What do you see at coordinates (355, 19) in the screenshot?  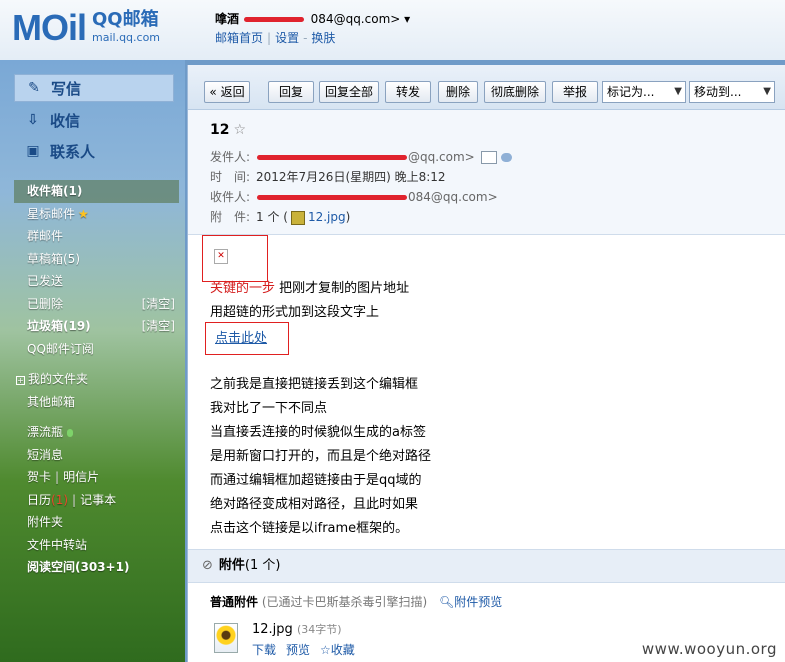 I see `user-email: 084@qq.com>` at bounding box center [355, 19].